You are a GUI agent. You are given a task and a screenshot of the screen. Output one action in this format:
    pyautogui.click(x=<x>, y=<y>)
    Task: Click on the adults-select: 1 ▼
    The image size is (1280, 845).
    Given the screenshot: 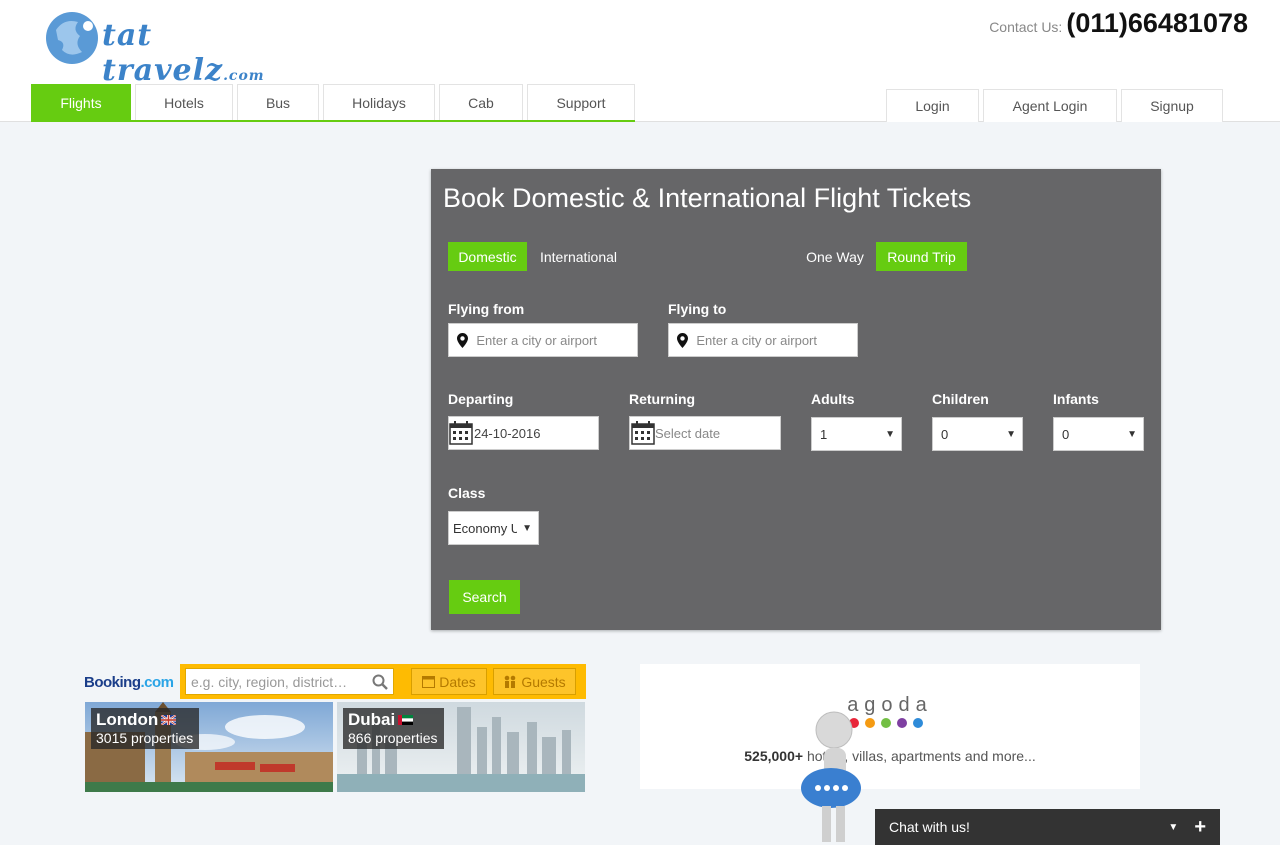 What is the action you would take?
    pyautogui.click(x=856, y=434)
    